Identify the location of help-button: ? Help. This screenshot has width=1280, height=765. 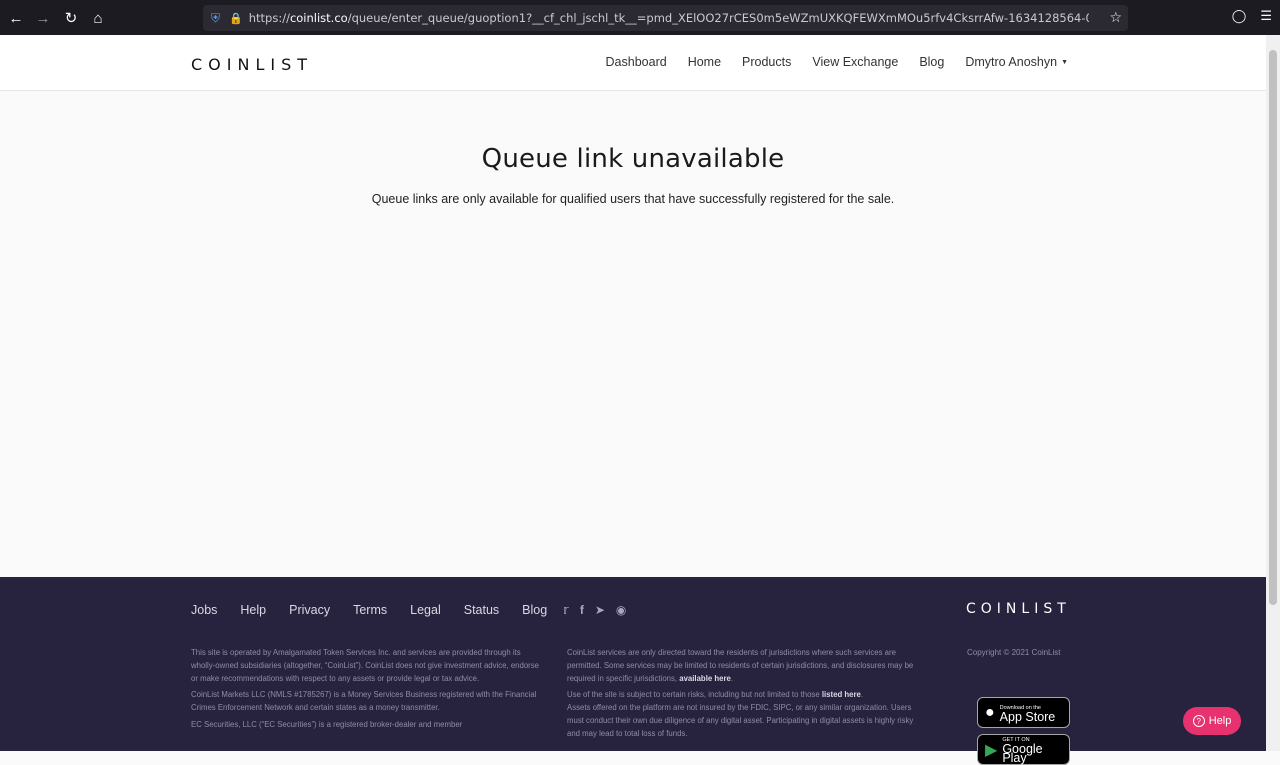
(1212, 721).